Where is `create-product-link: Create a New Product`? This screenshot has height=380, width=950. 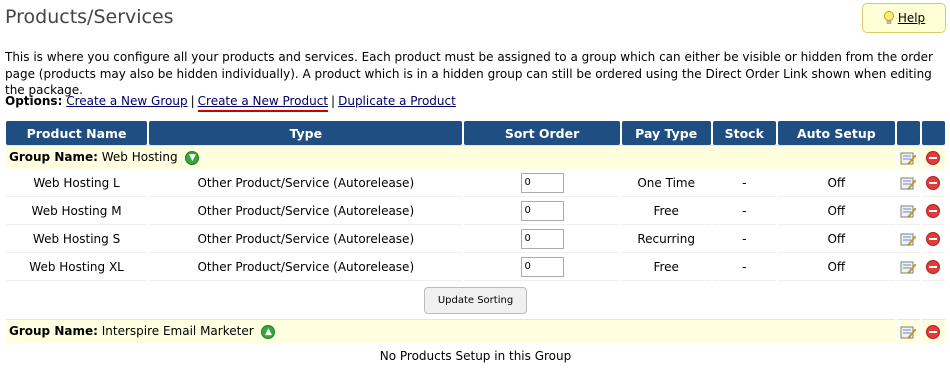
create-product-link: Create a New Product is located at coordinates (263, 103).